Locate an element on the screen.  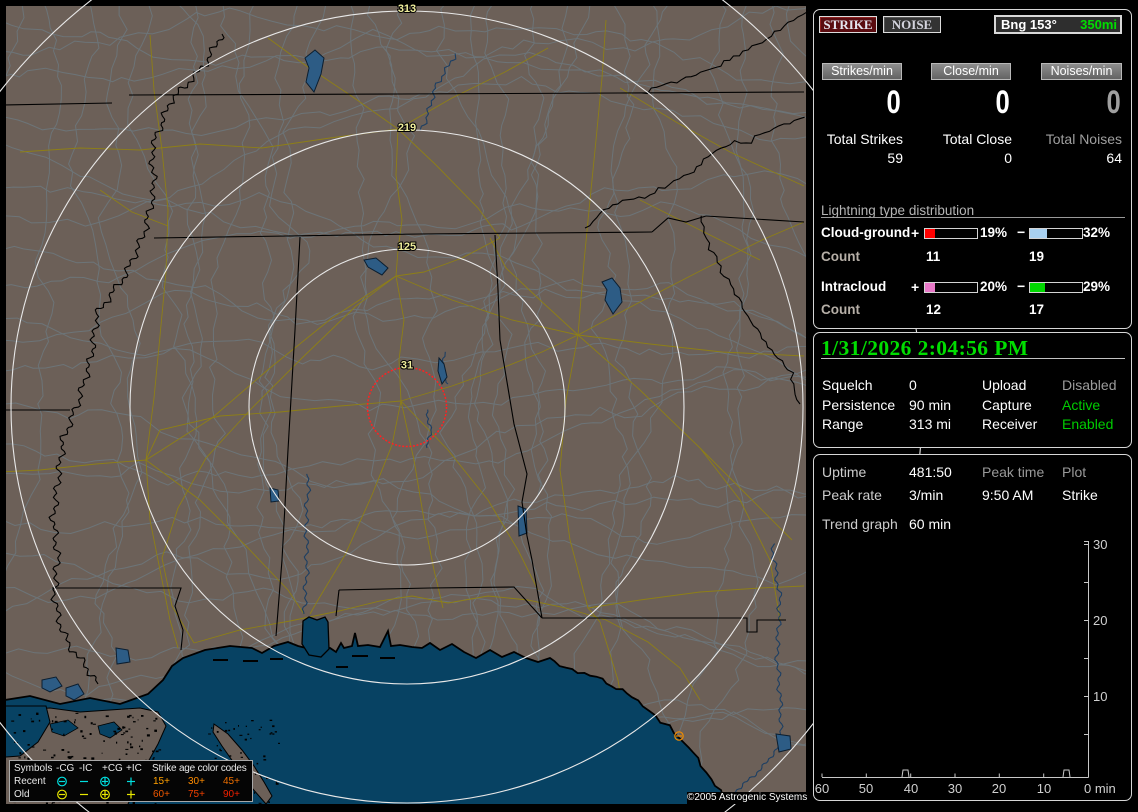
svg-text: 125 is located at coordinates (407, 247).